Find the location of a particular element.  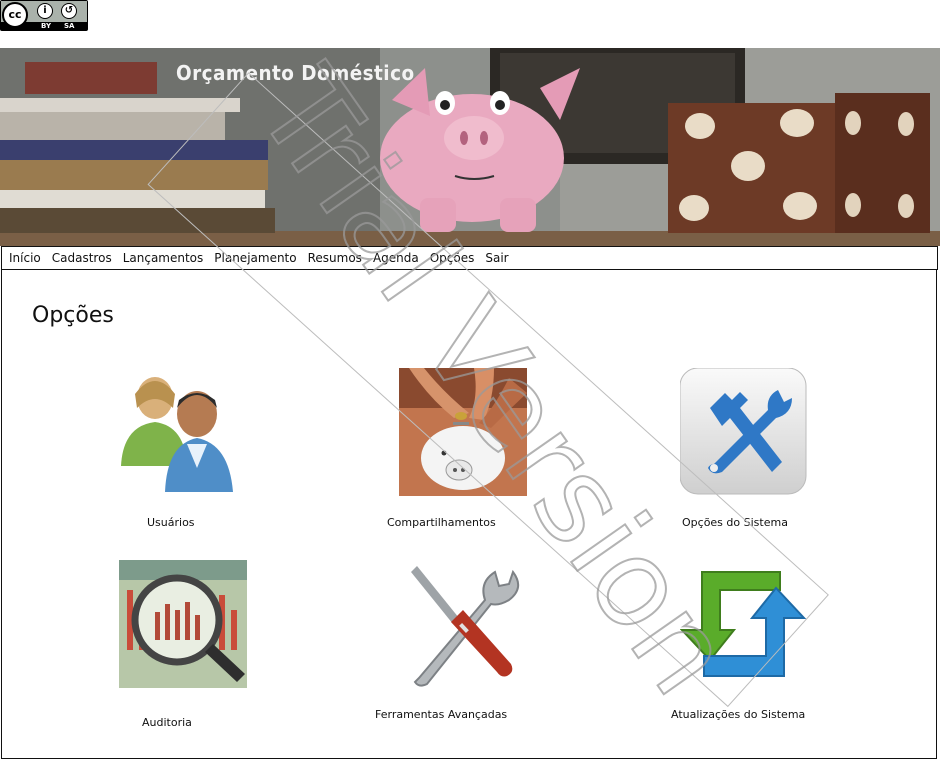

menu-item-inicio: Início is located at coordinates (25, 258).